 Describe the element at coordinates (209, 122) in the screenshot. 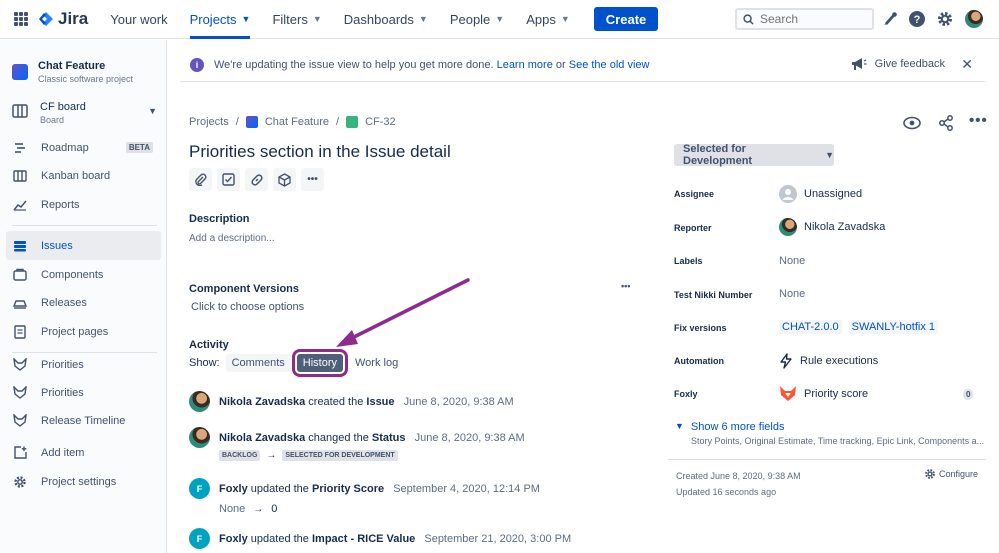

I see `breadcrumb-projects: Projects` at that location.